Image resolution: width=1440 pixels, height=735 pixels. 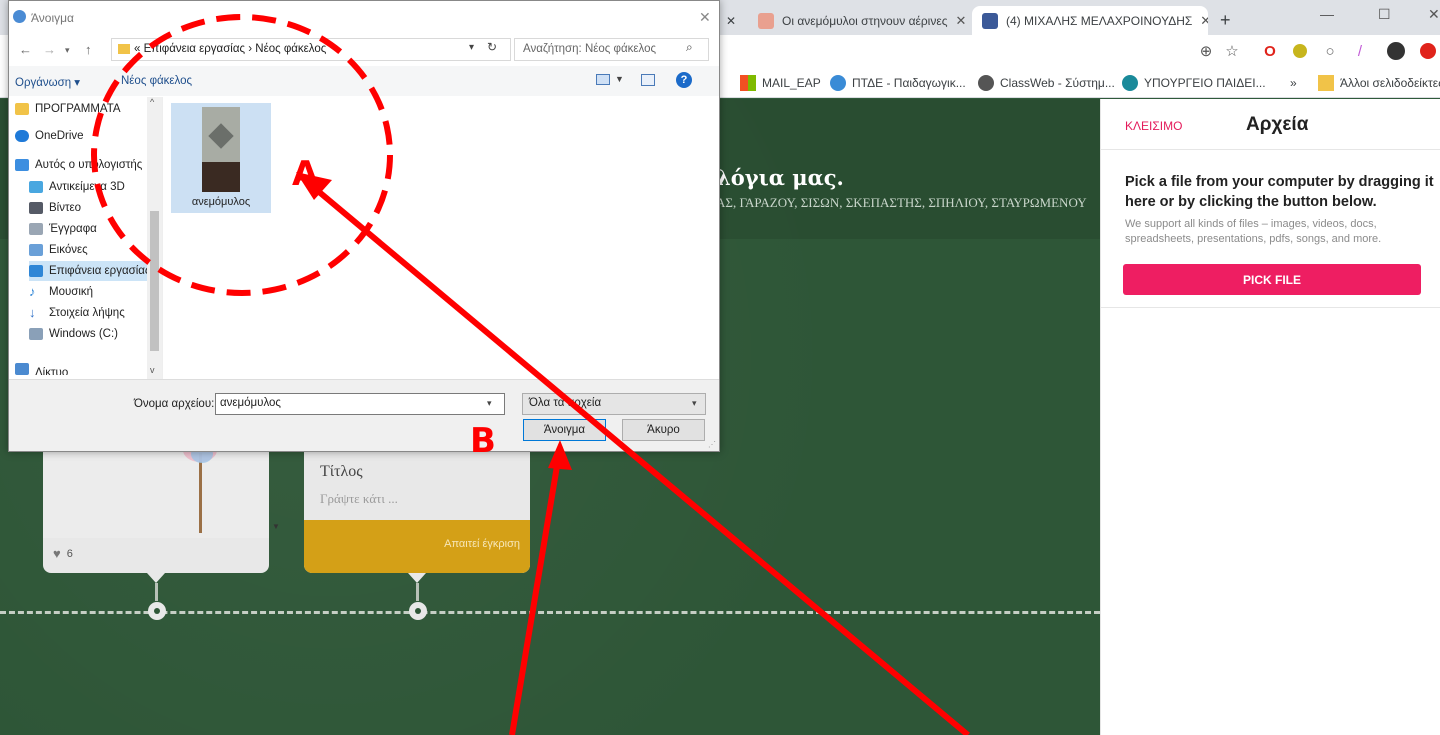 I want to click on nav-item-network: Δίκτυο, so click(x=81, y=364).